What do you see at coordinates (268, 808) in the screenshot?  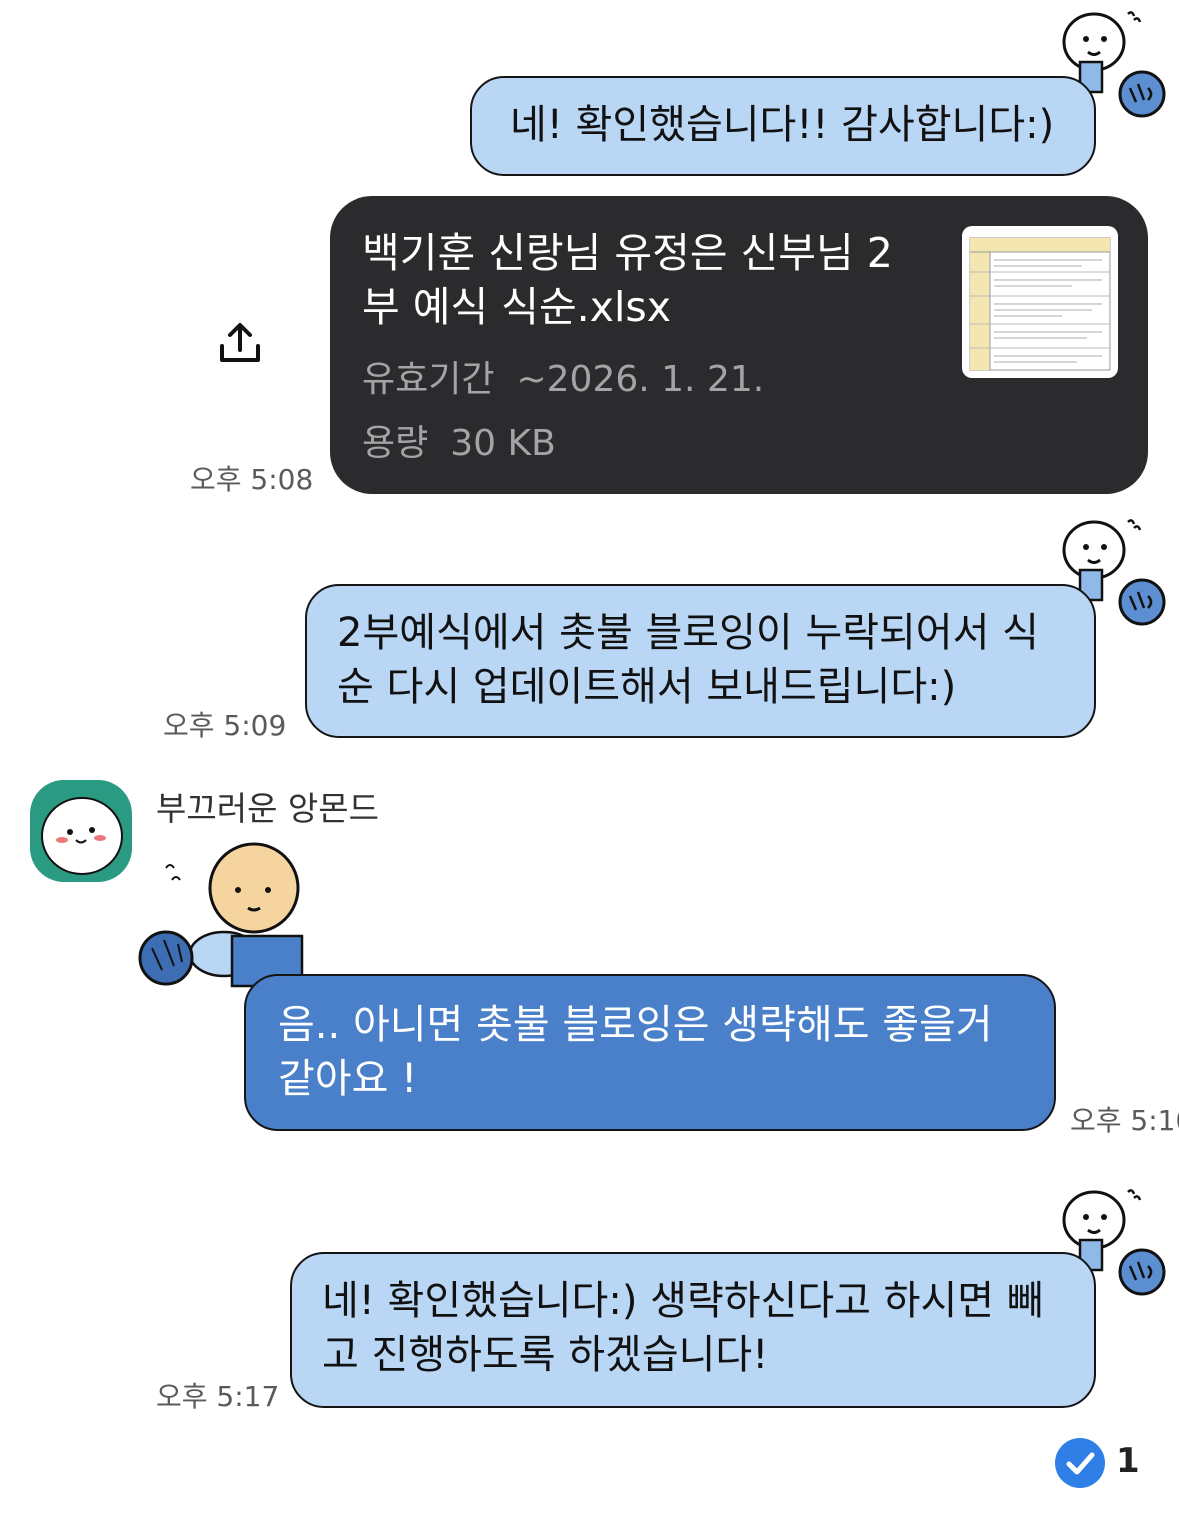 I see `sender-name: 부끄러운 앙몬드` at bounding box center [268, 808].